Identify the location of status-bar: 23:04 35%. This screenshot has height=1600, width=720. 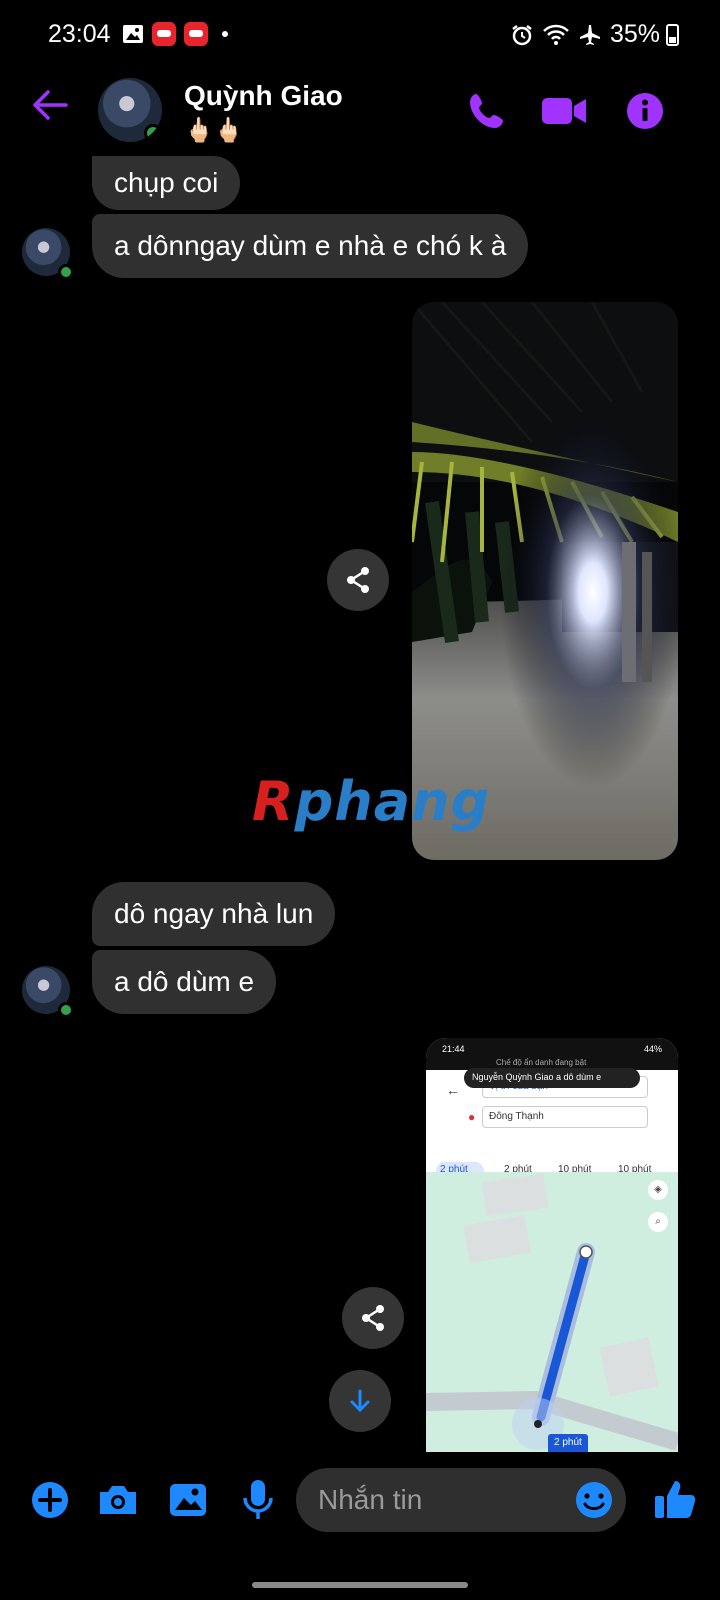
(360, 35).